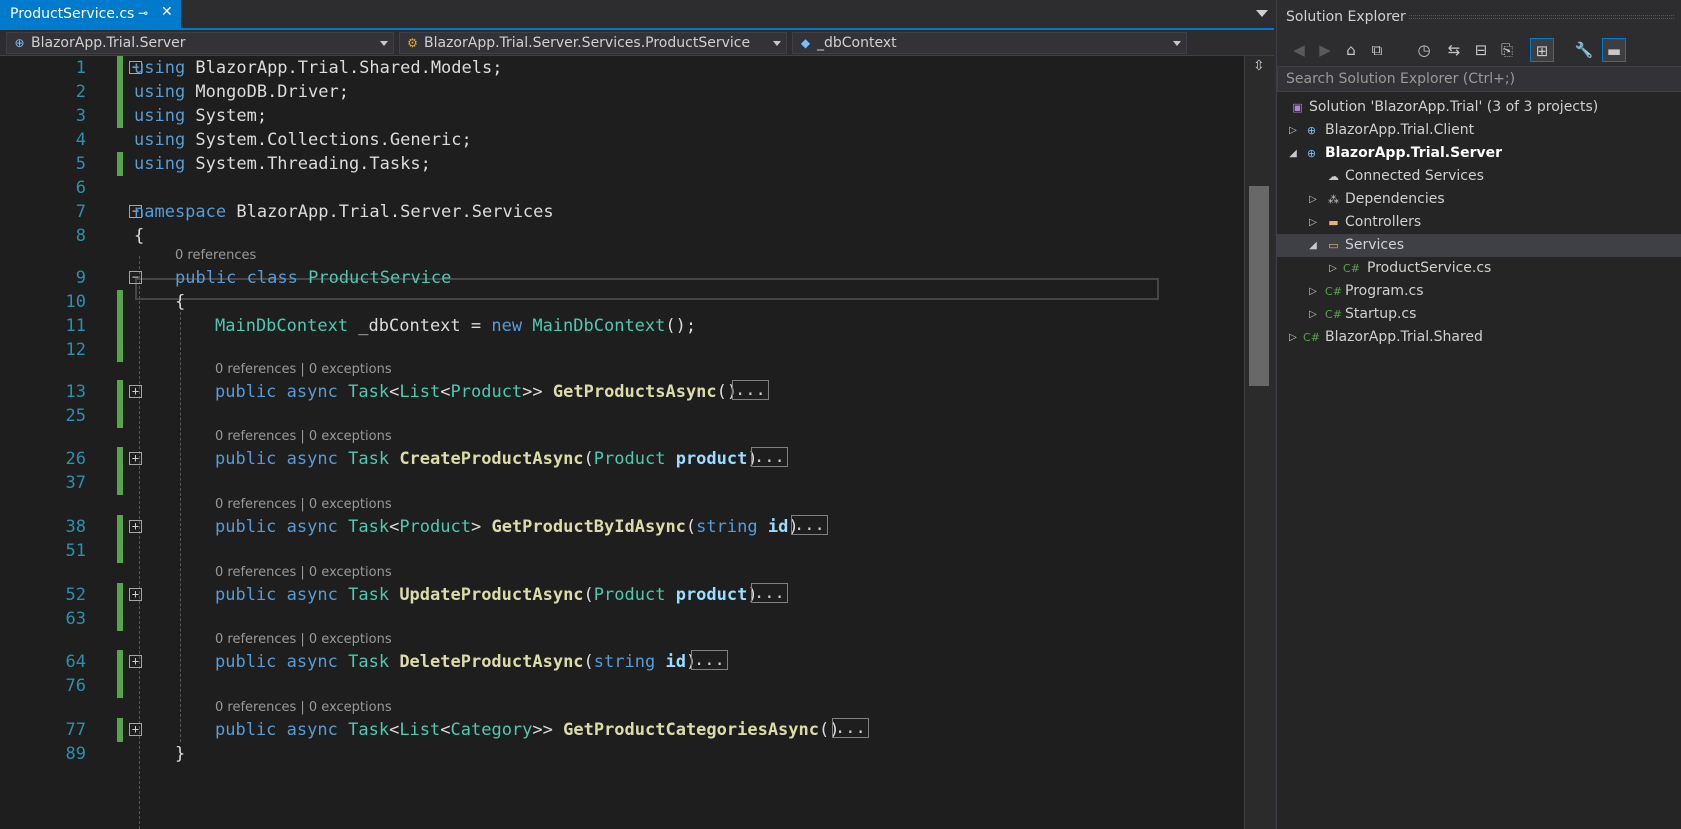 The width and height of the screenshot is (1681, 829). What do you see at coordinates (19, 43) in the screenshot?
I see `globe-project-icon: ⊕` at bounding box center [19, 43].